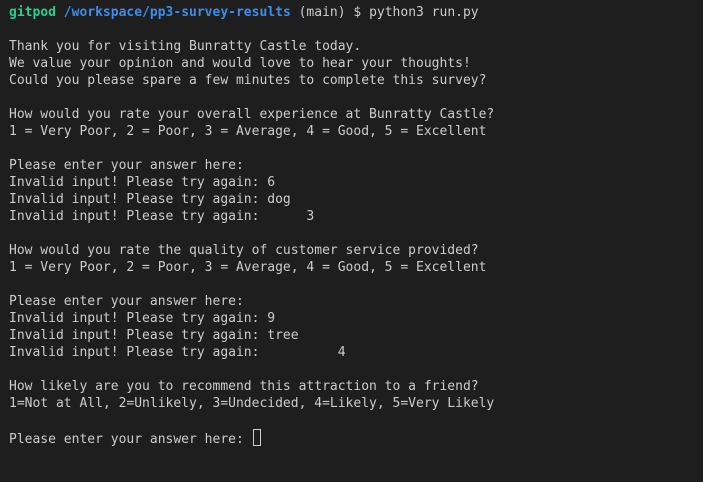  I want to click on input-prompt: Please enter your answer here:, so click(130, 439).